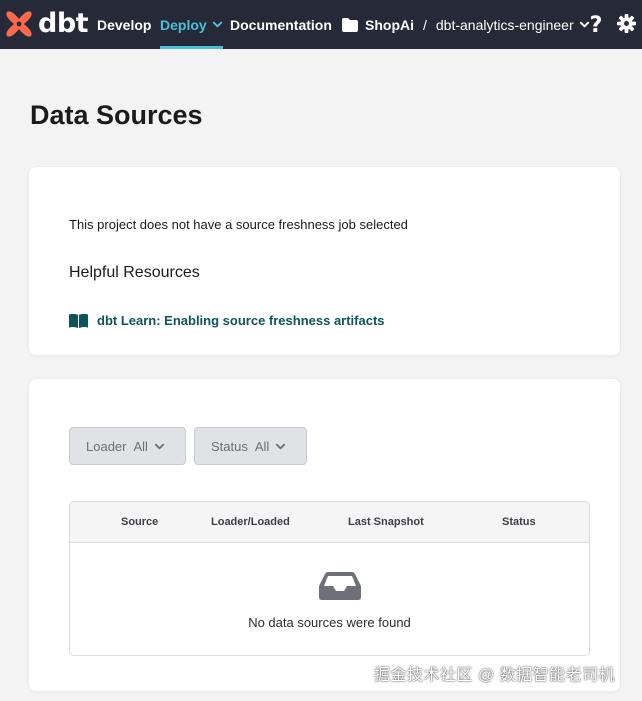 The width and height of the screenshot is (642, 701). Describe the element at coordinates (116, 115) in the screenshot. I see `page-title: Data Sources` at that location.